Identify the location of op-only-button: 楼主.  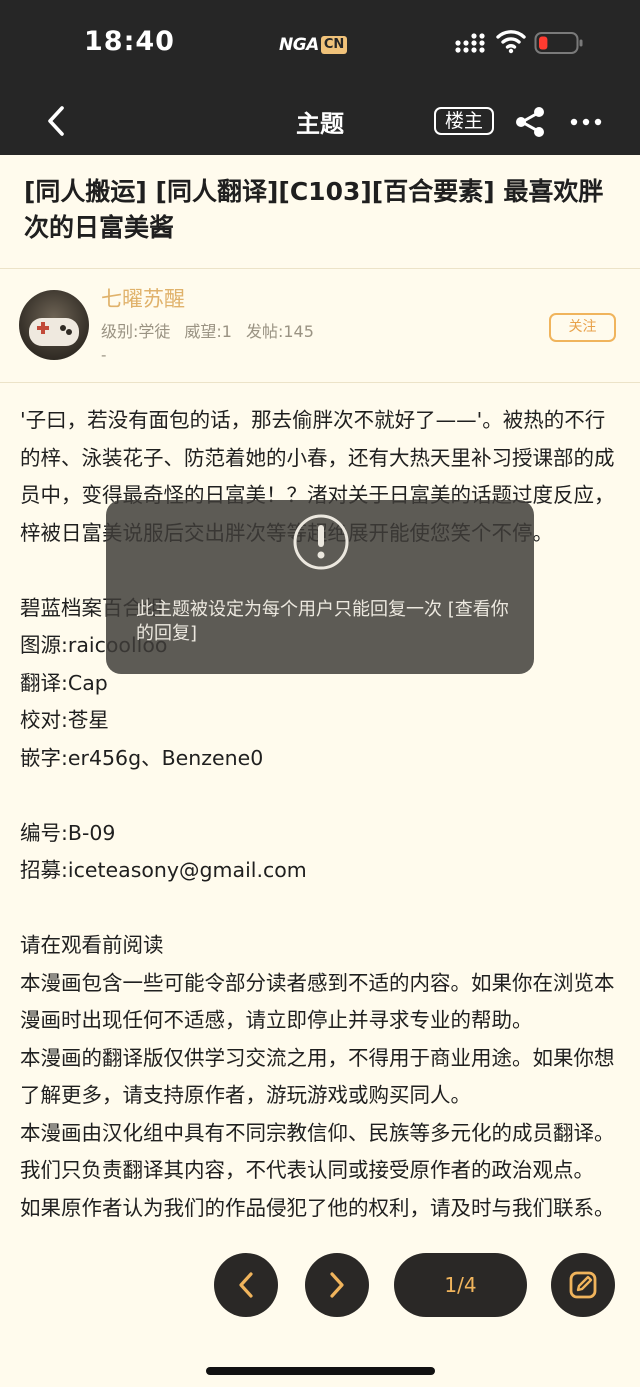
(464, 121).